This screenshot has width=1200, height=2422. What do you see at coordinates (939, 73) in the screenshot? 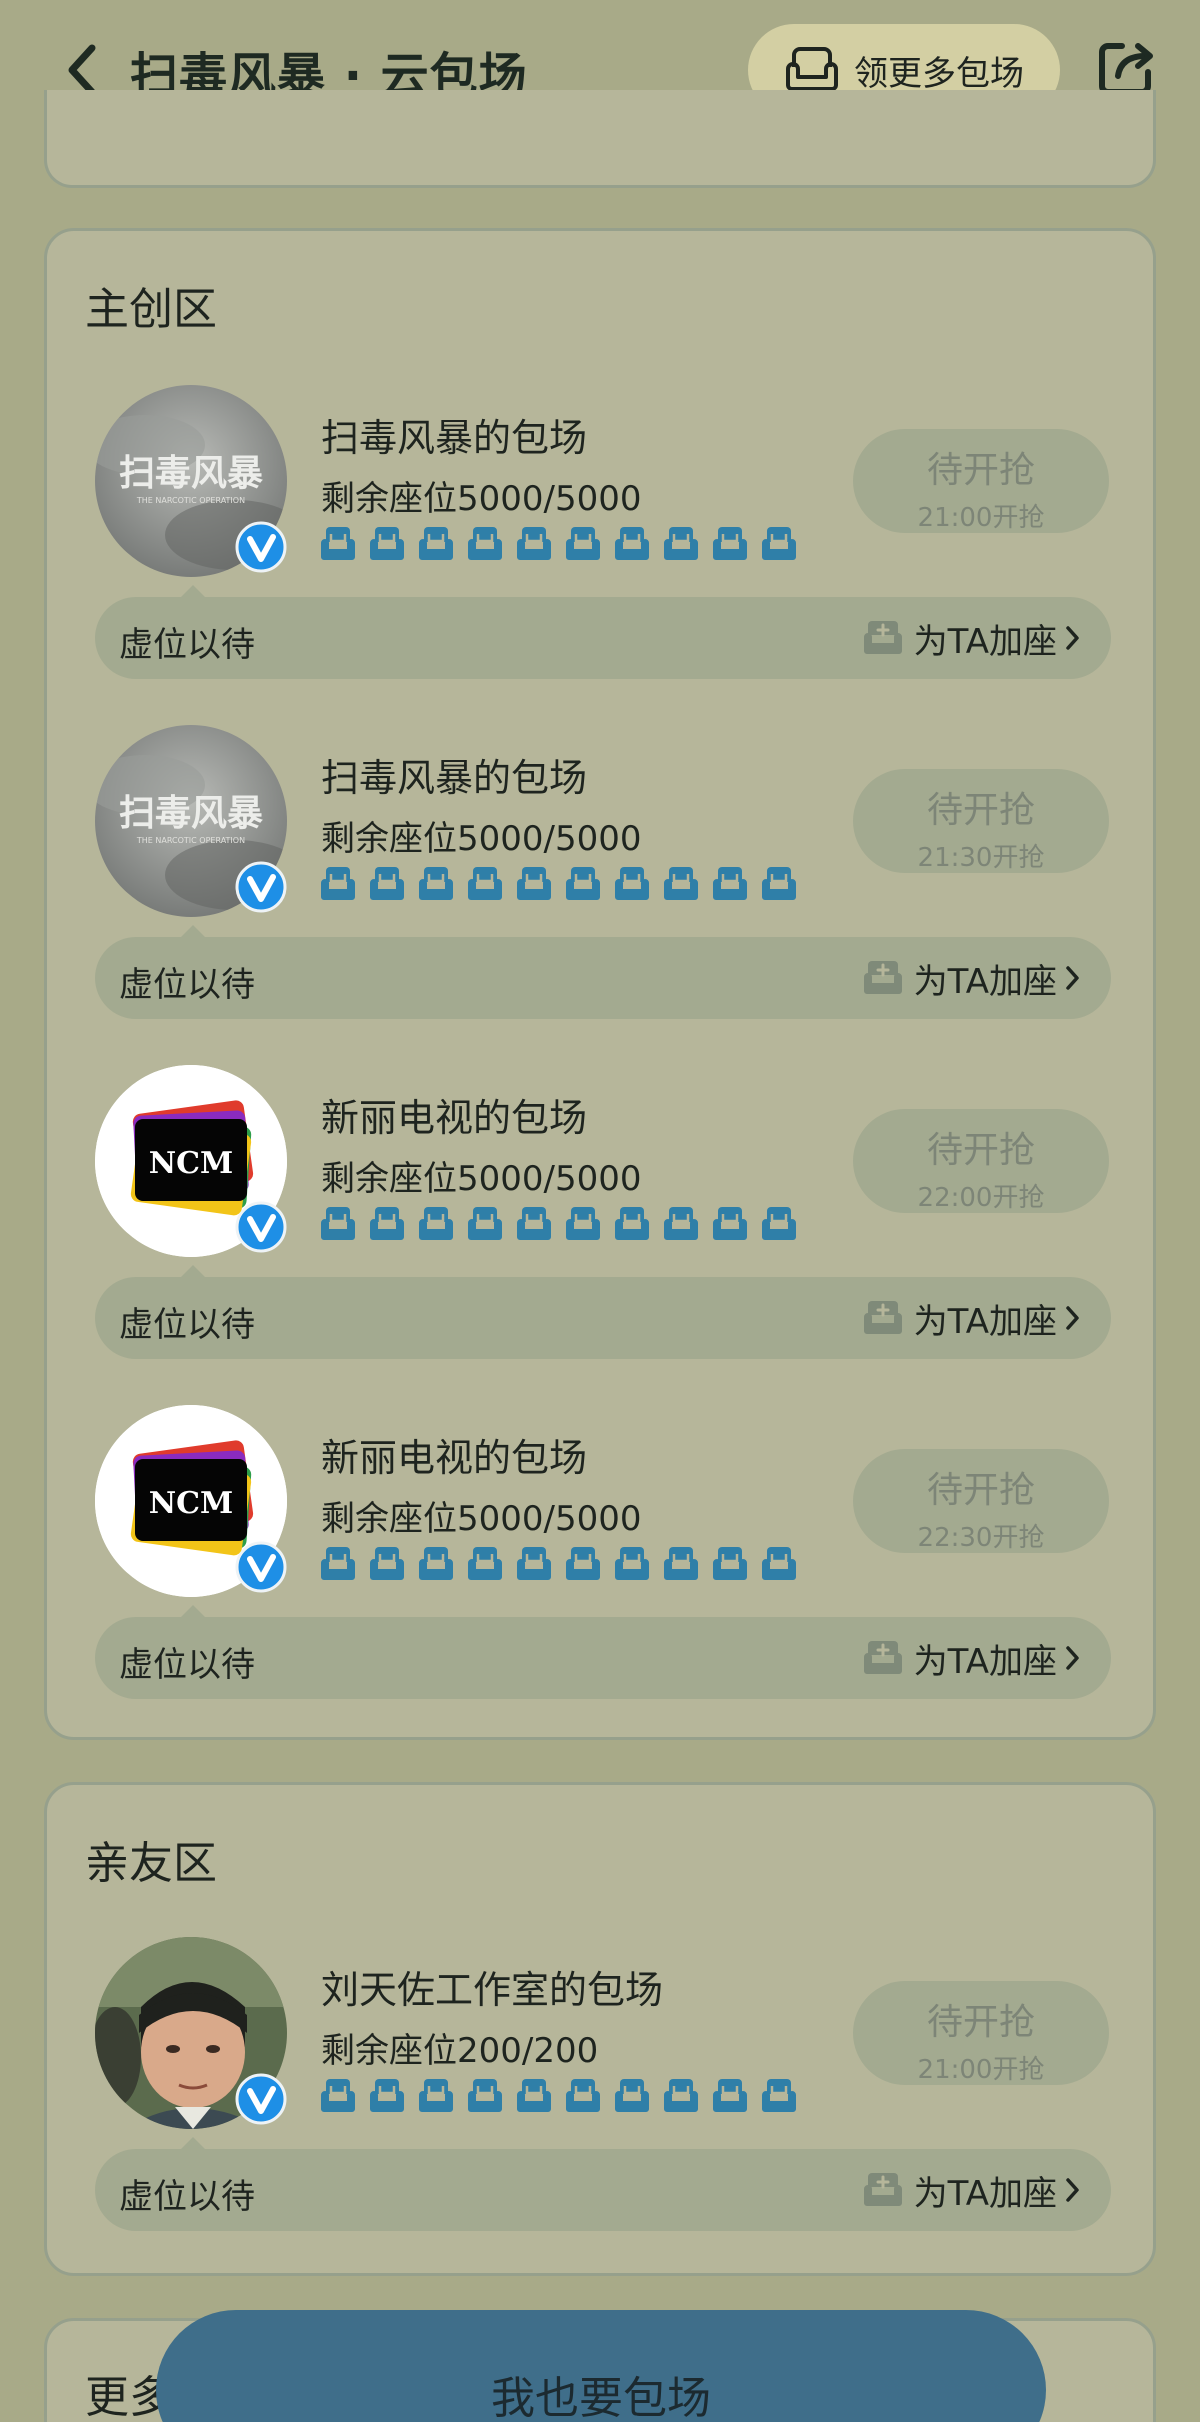
I see `more-seats-label: 领更多包场` at bounding box center [939, 73].